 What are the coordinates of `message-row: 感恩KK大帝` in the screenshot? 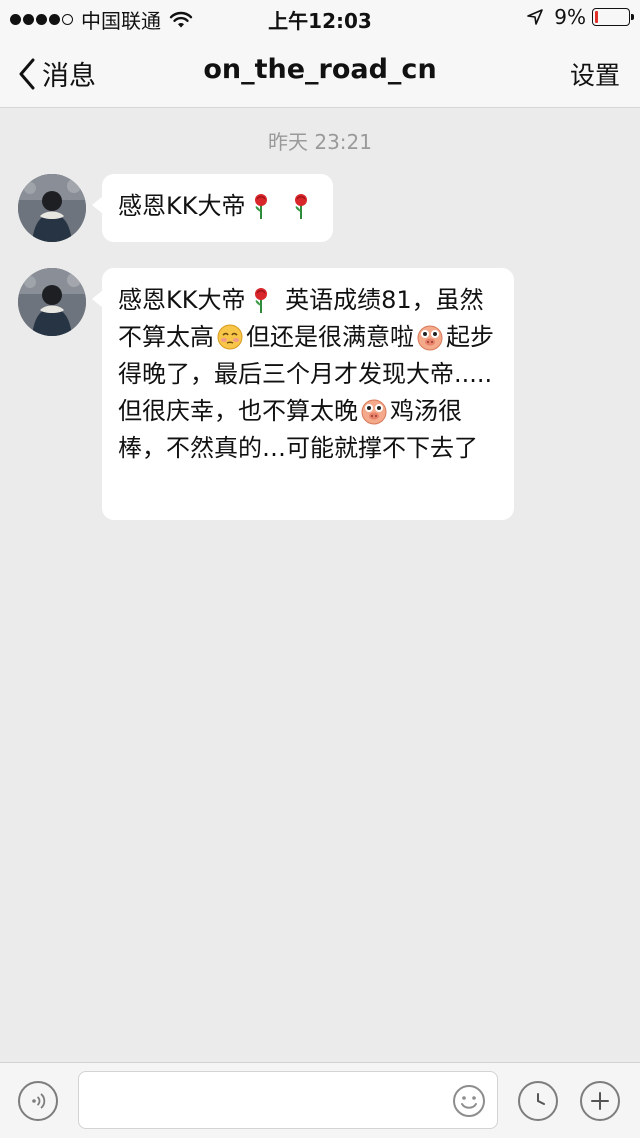 It's located at (318, 209).